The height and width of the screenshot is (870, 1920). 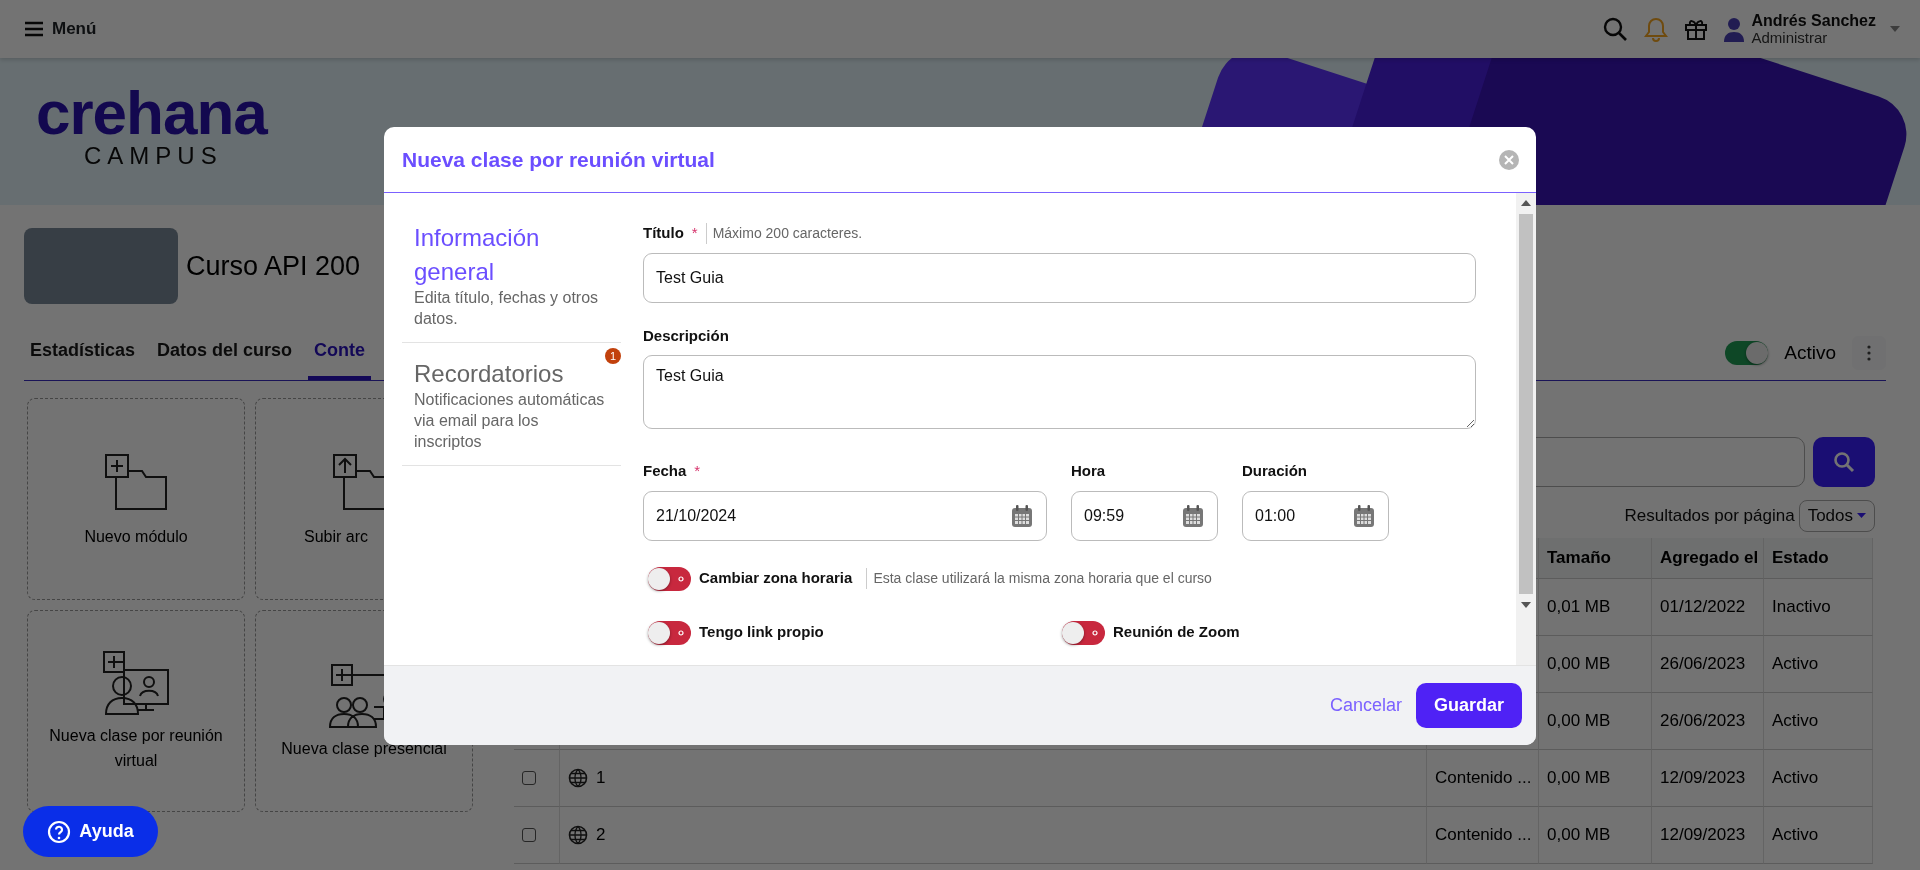 I want to click on save-button: Guardar, so click(x=1468, y=705).